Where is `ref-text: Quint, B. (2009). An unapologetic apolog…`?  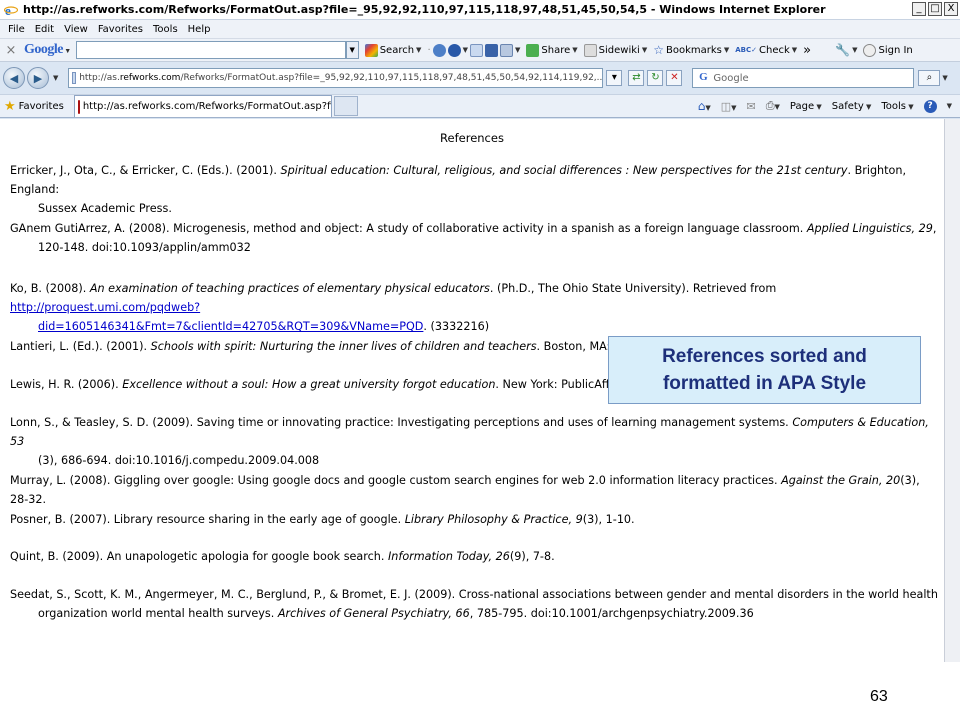
ref-text: Quint, B. (2009). An unapologetic apolog… is located at coordinates (199, 556).